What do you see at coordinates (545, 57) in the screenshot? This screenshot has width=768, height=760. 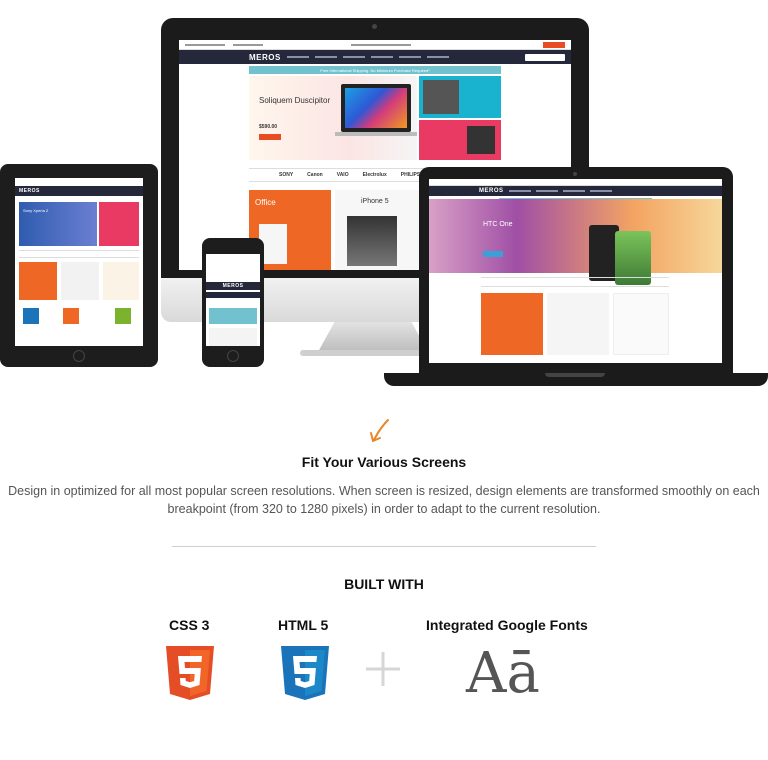 I see `search-box` at bounding box center [545, 57].